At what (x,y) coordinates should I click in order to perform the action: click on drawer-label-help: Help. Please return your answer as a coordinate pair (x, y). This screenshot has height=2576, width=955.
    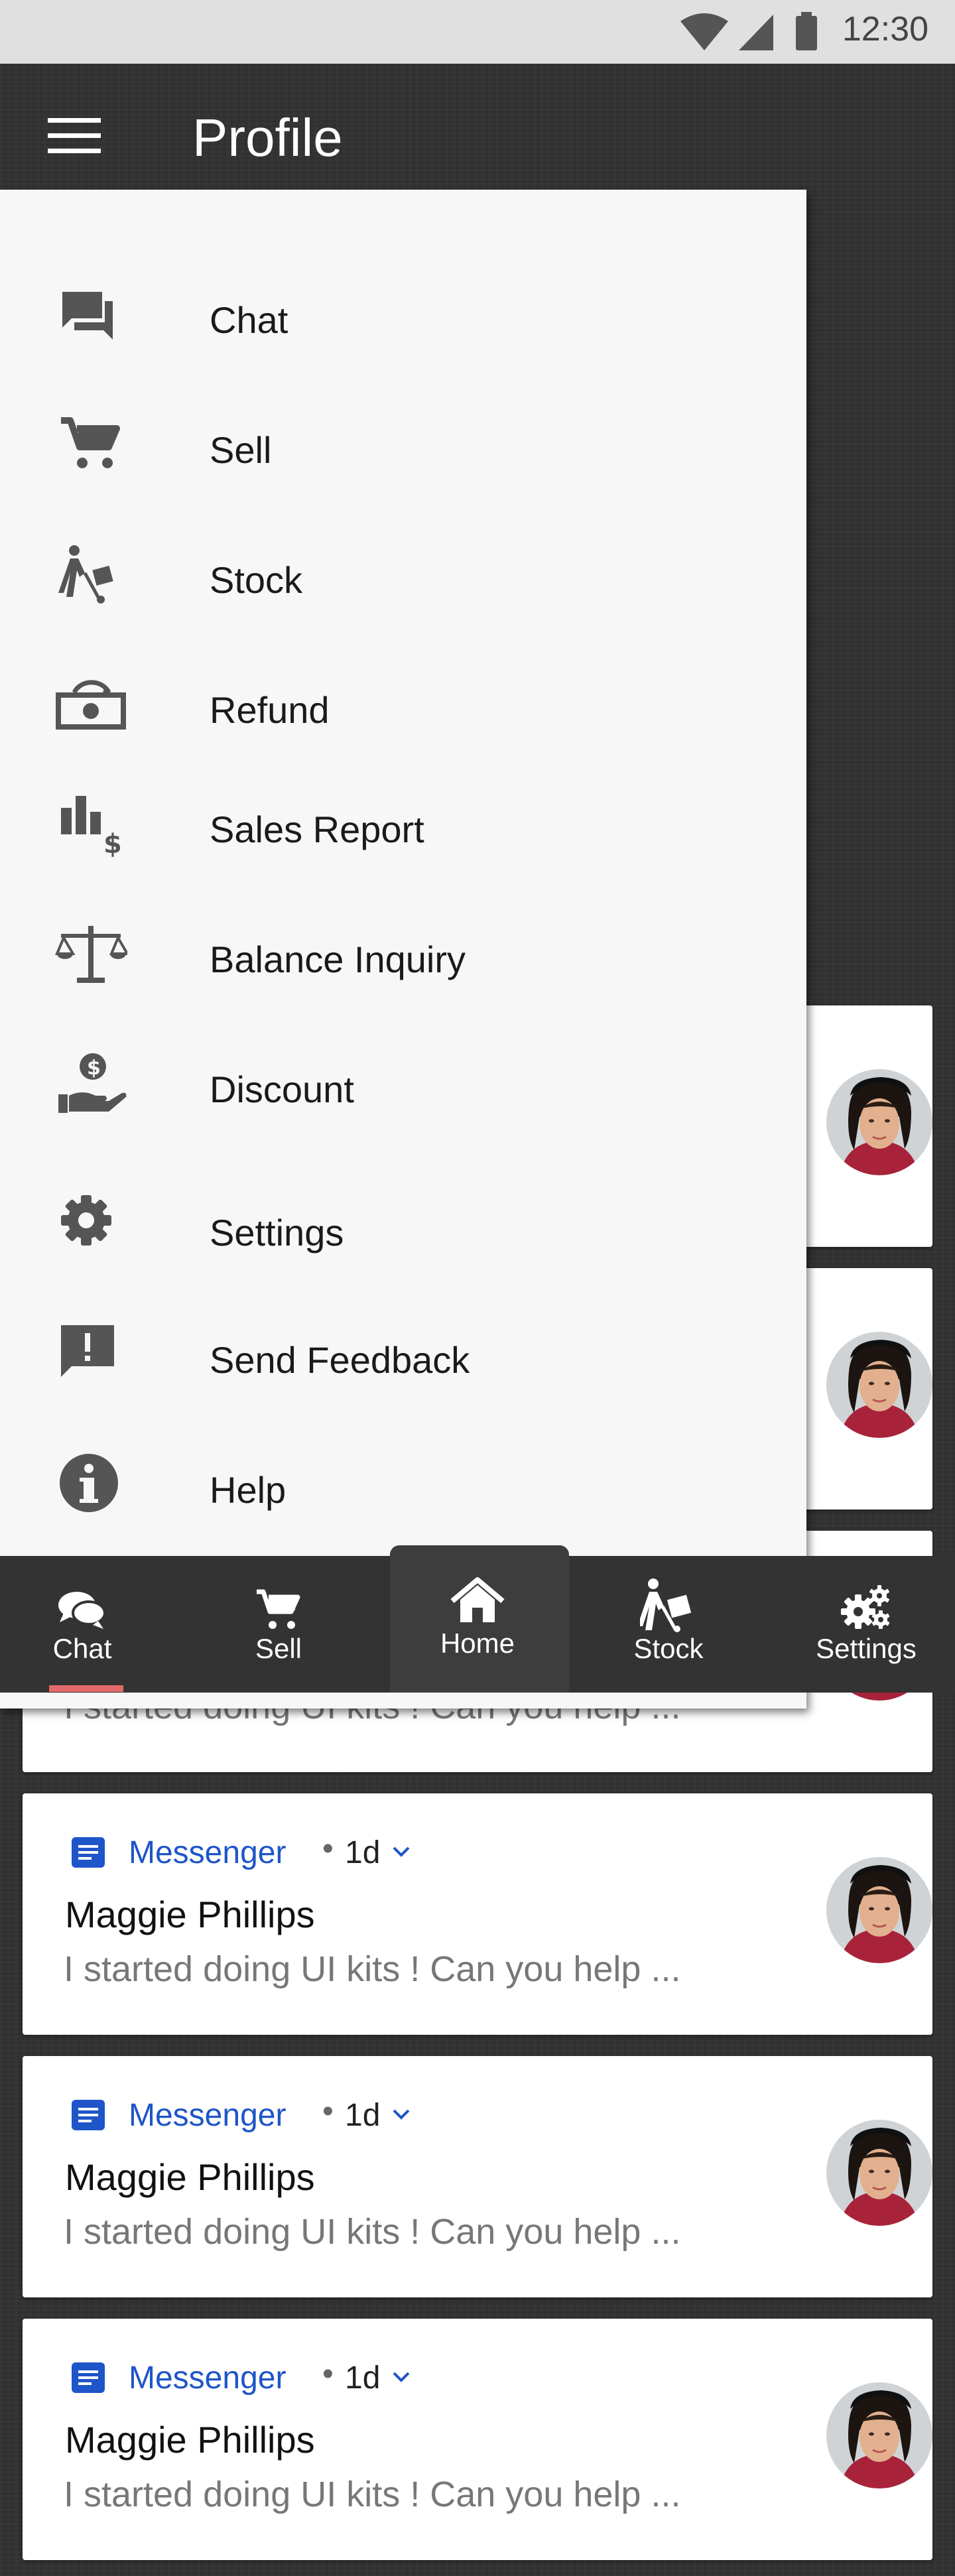
    Looking at the image, I should click on (248, 1490).